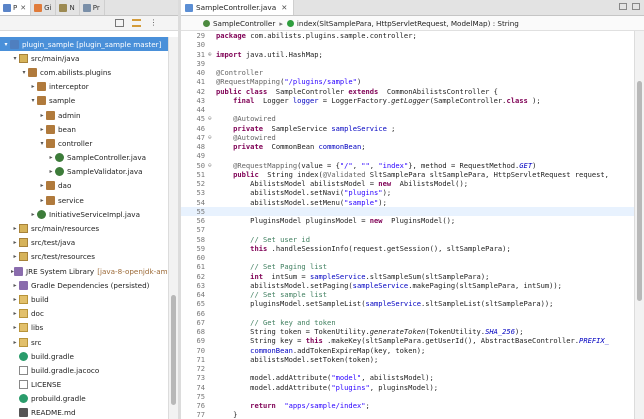  I want to click on tree-item: README.md, so click(84, 412).